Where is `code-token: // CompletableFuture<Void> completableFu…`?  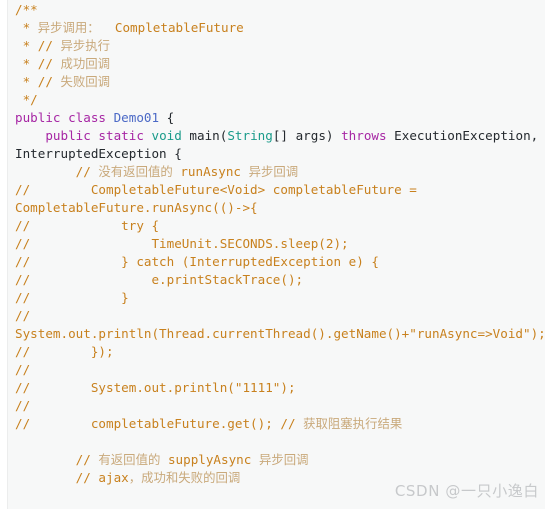 code-token: // CompletableFuture<Void> completableFu… is located at coordinates (216, 189).